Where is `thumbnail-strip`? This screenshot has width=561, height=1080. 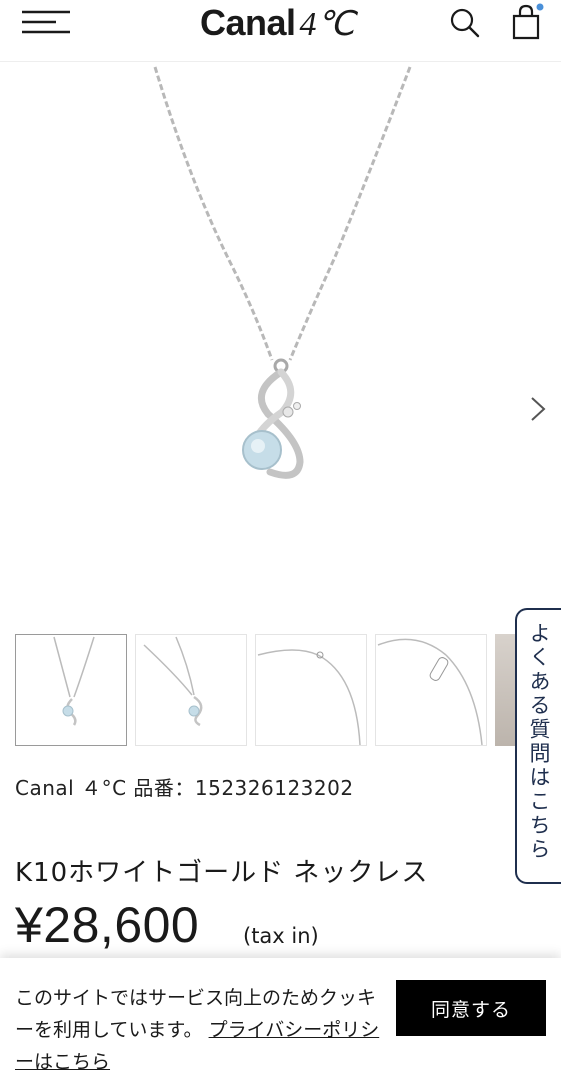
thumbnail-strip is located at coordinates (265, 690).